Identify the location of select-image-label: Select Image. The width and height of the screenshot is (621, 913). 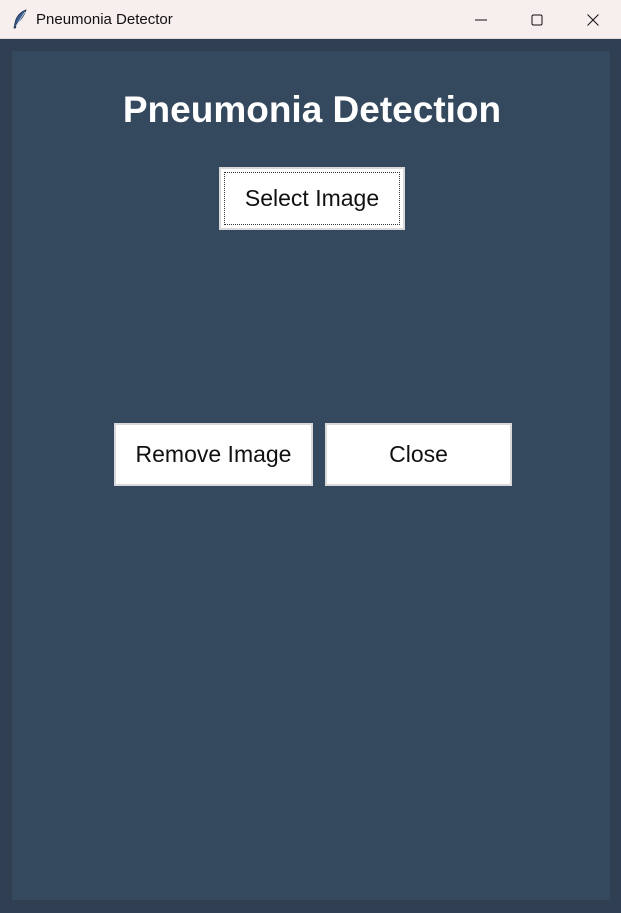
(312, 198).